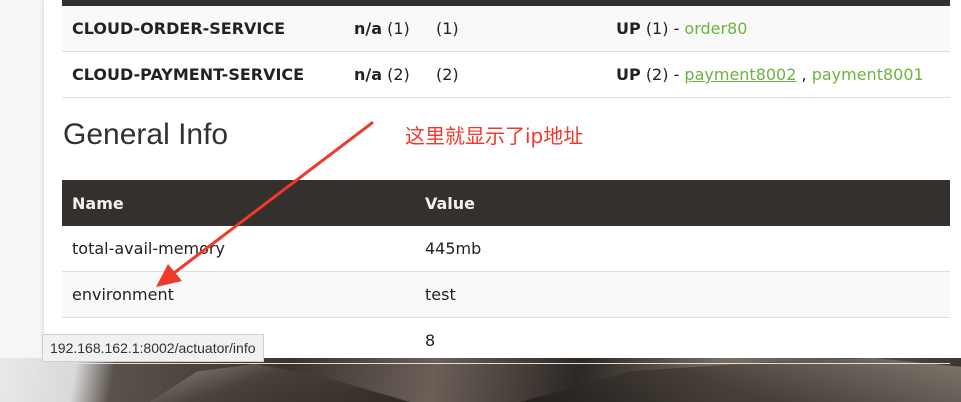 This screenshot has width=961, height=402. I want to click on annotation-text: 这里就显示了ip地址, so click(494, 136).